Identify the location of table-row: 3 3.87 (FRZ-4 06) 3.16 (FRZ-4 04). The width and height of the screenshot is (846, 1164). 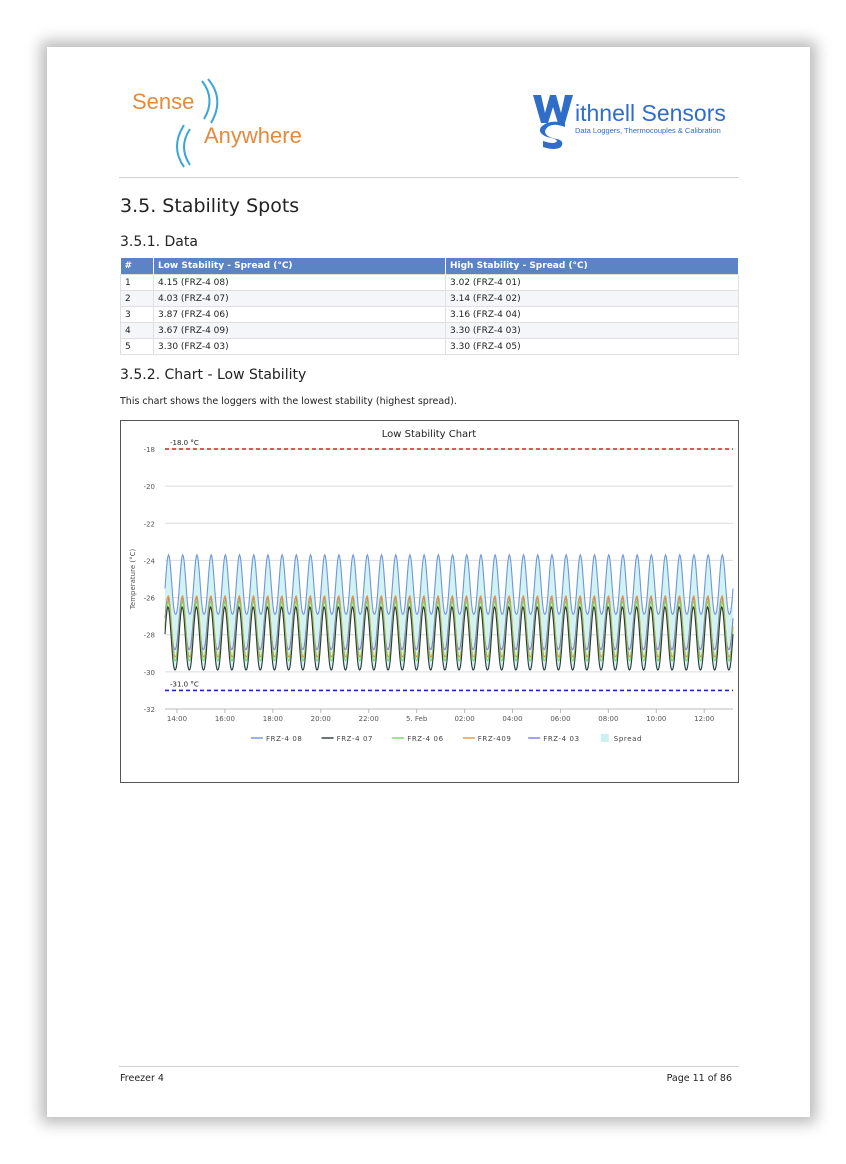
(429, 314).